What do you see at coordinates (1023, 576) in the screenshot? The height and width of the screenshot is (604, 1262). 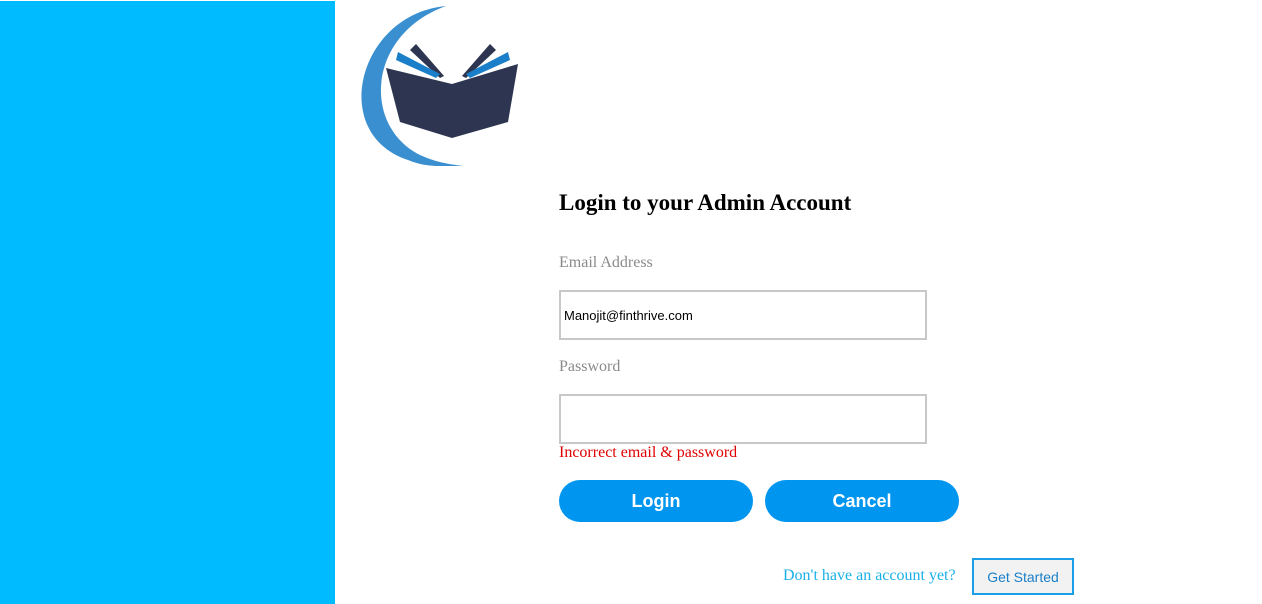 I see `get-started-button: Get Started` at bounding box center [1023, 576].